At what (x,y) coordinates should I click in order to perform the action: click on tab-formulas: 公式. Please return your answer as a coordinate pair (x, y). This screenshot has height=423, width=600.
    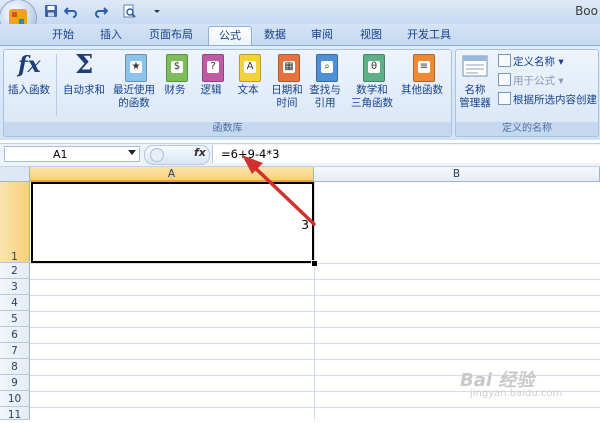
    Looking at the image, I should click on (230, 36).